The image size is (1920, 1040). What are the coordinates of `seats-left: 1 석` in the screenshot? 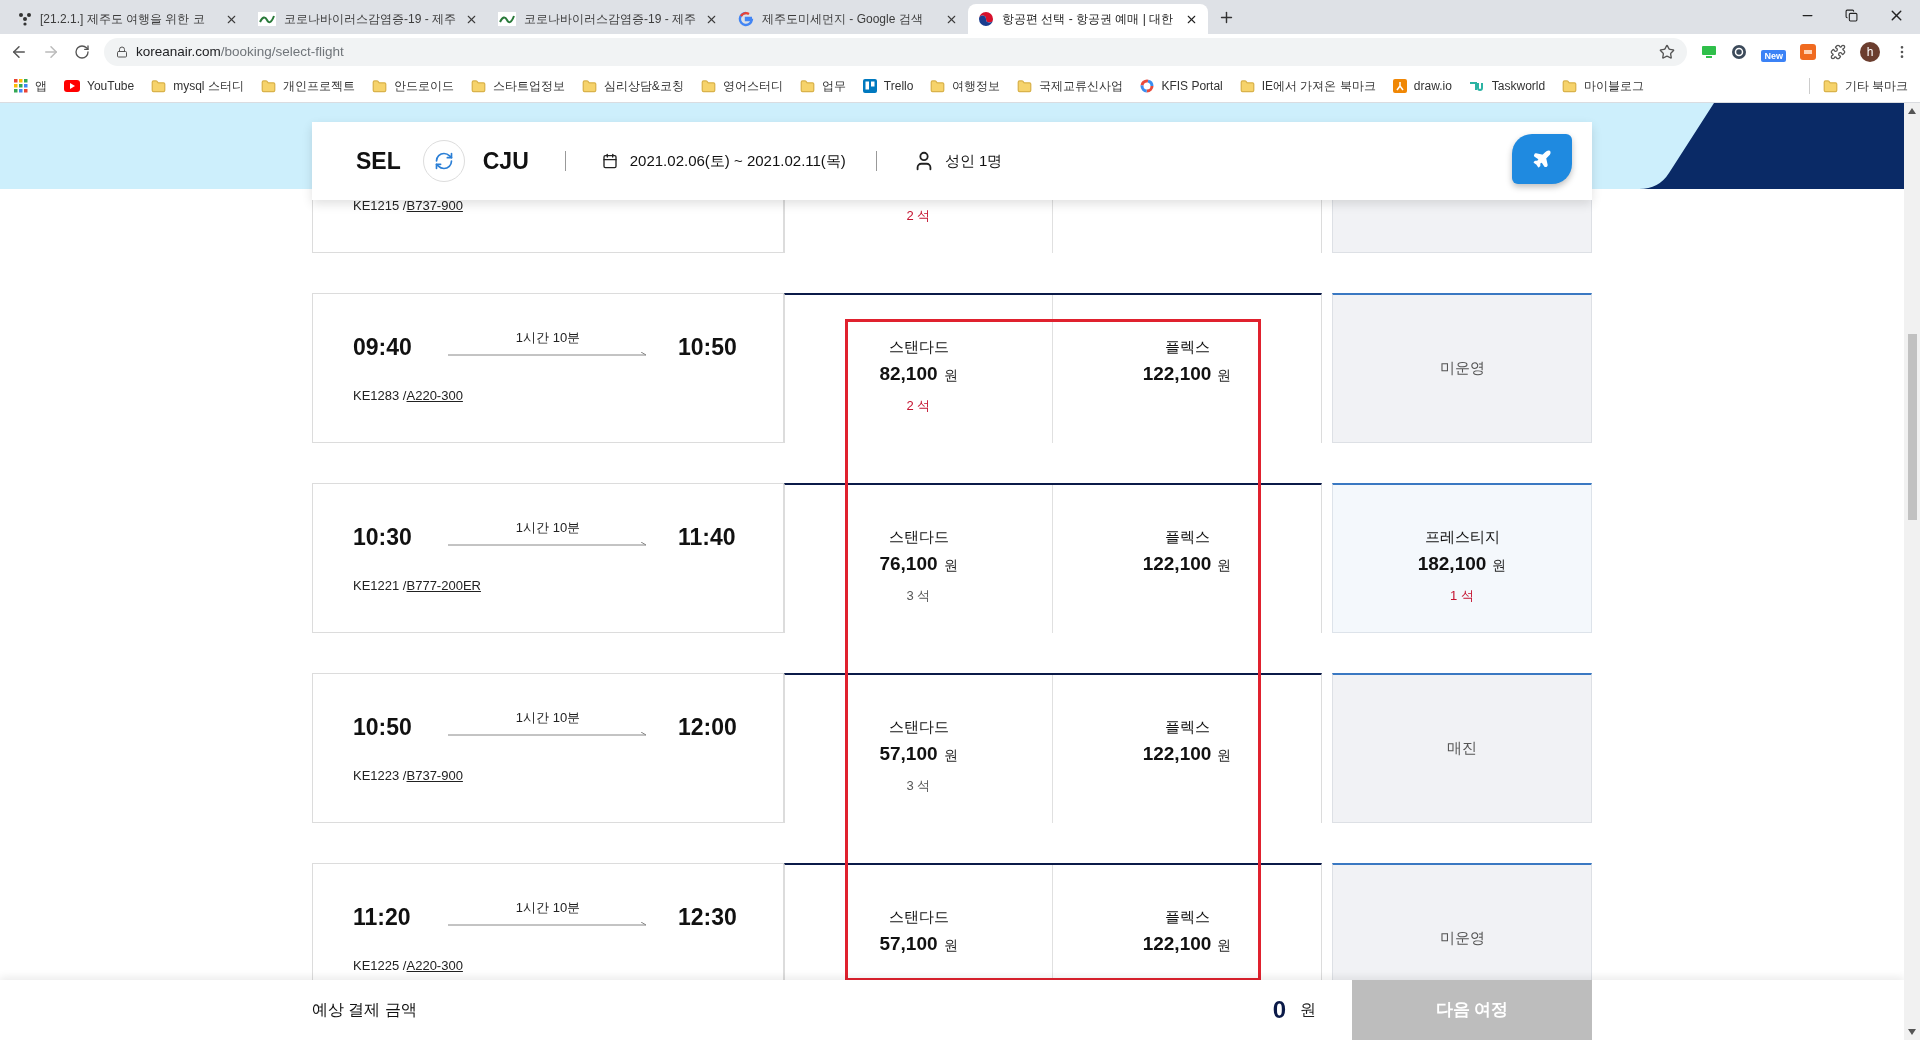 It's located at (1462, 595).